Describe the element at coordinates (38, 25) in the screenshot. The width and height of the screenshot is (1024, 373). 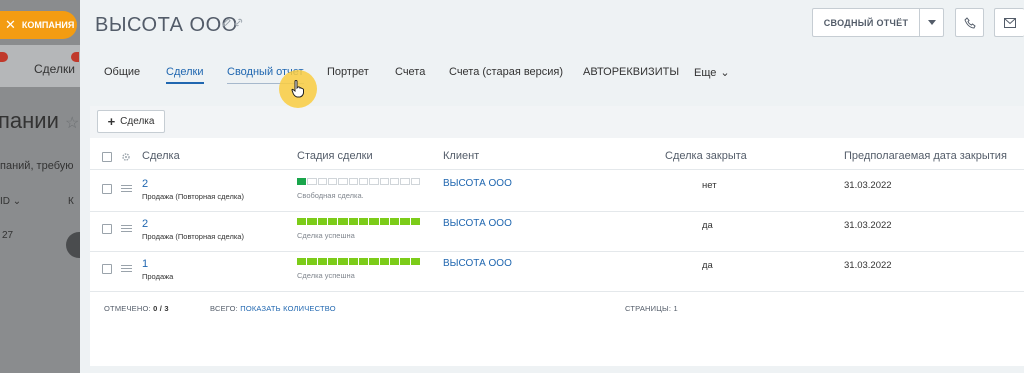
I see `company-close-button: ✕ КОМПАНИЯ` at that location.